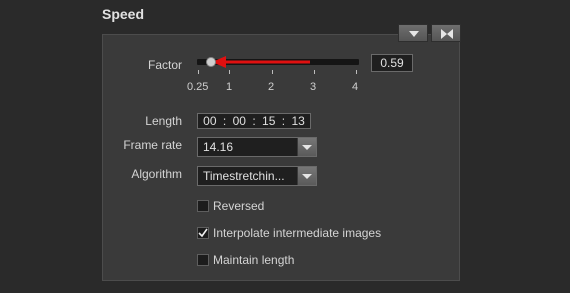  I want to click on timecode-seconds: 15, so click(268, 121).